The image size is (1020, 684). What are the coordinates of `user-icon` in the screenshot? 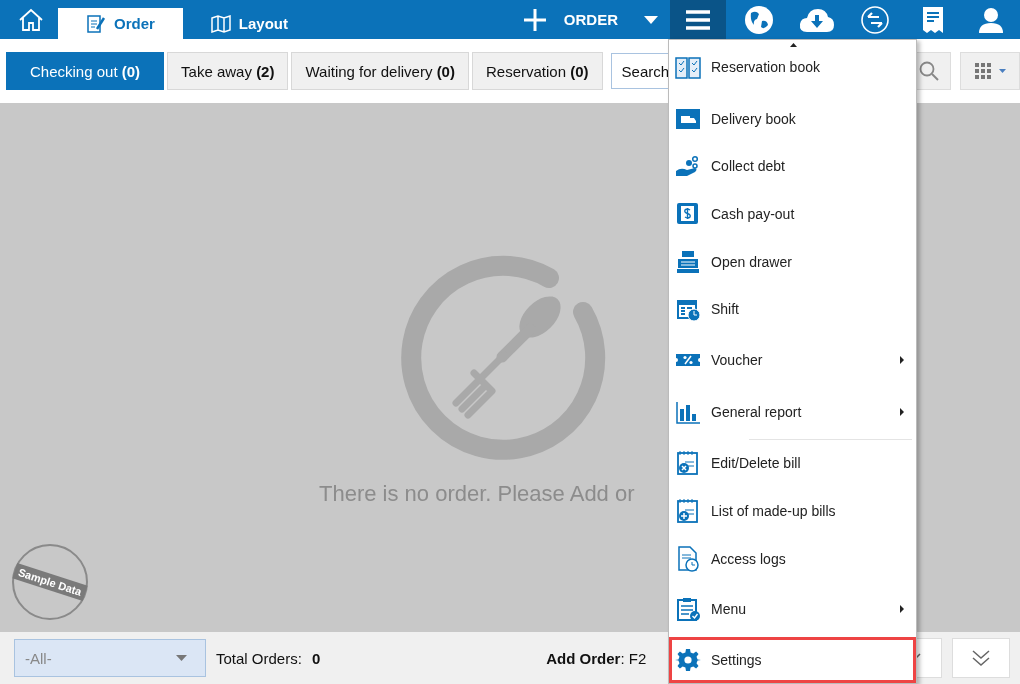 It's located at (991, 19).